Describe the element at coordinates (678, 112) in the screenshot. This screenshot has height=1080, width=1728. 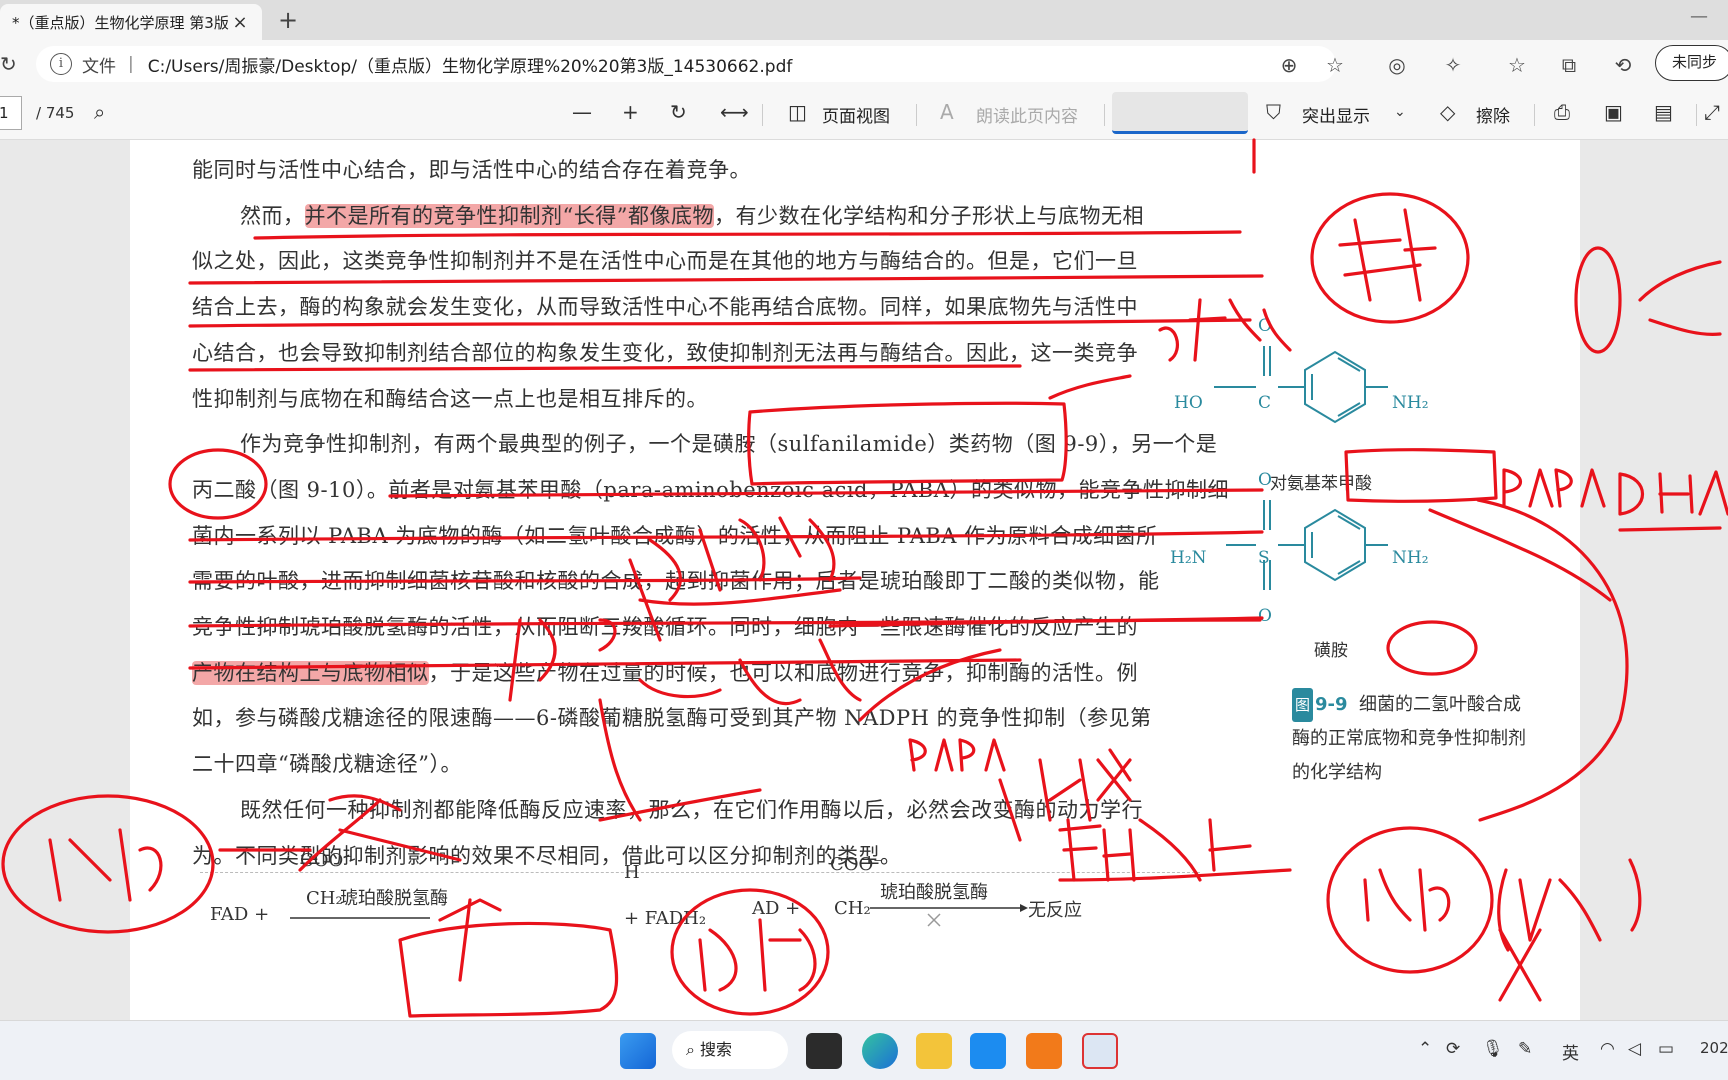
I see `rotate-icon: ↻` at that location.